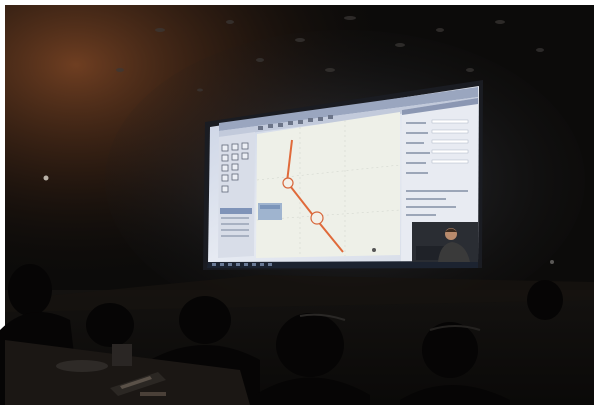 This screenshot has height=410, width=600. What do you see at coordinates (153, 394) in the screenshot?
I see `pen` at bounding box center [153, 394].